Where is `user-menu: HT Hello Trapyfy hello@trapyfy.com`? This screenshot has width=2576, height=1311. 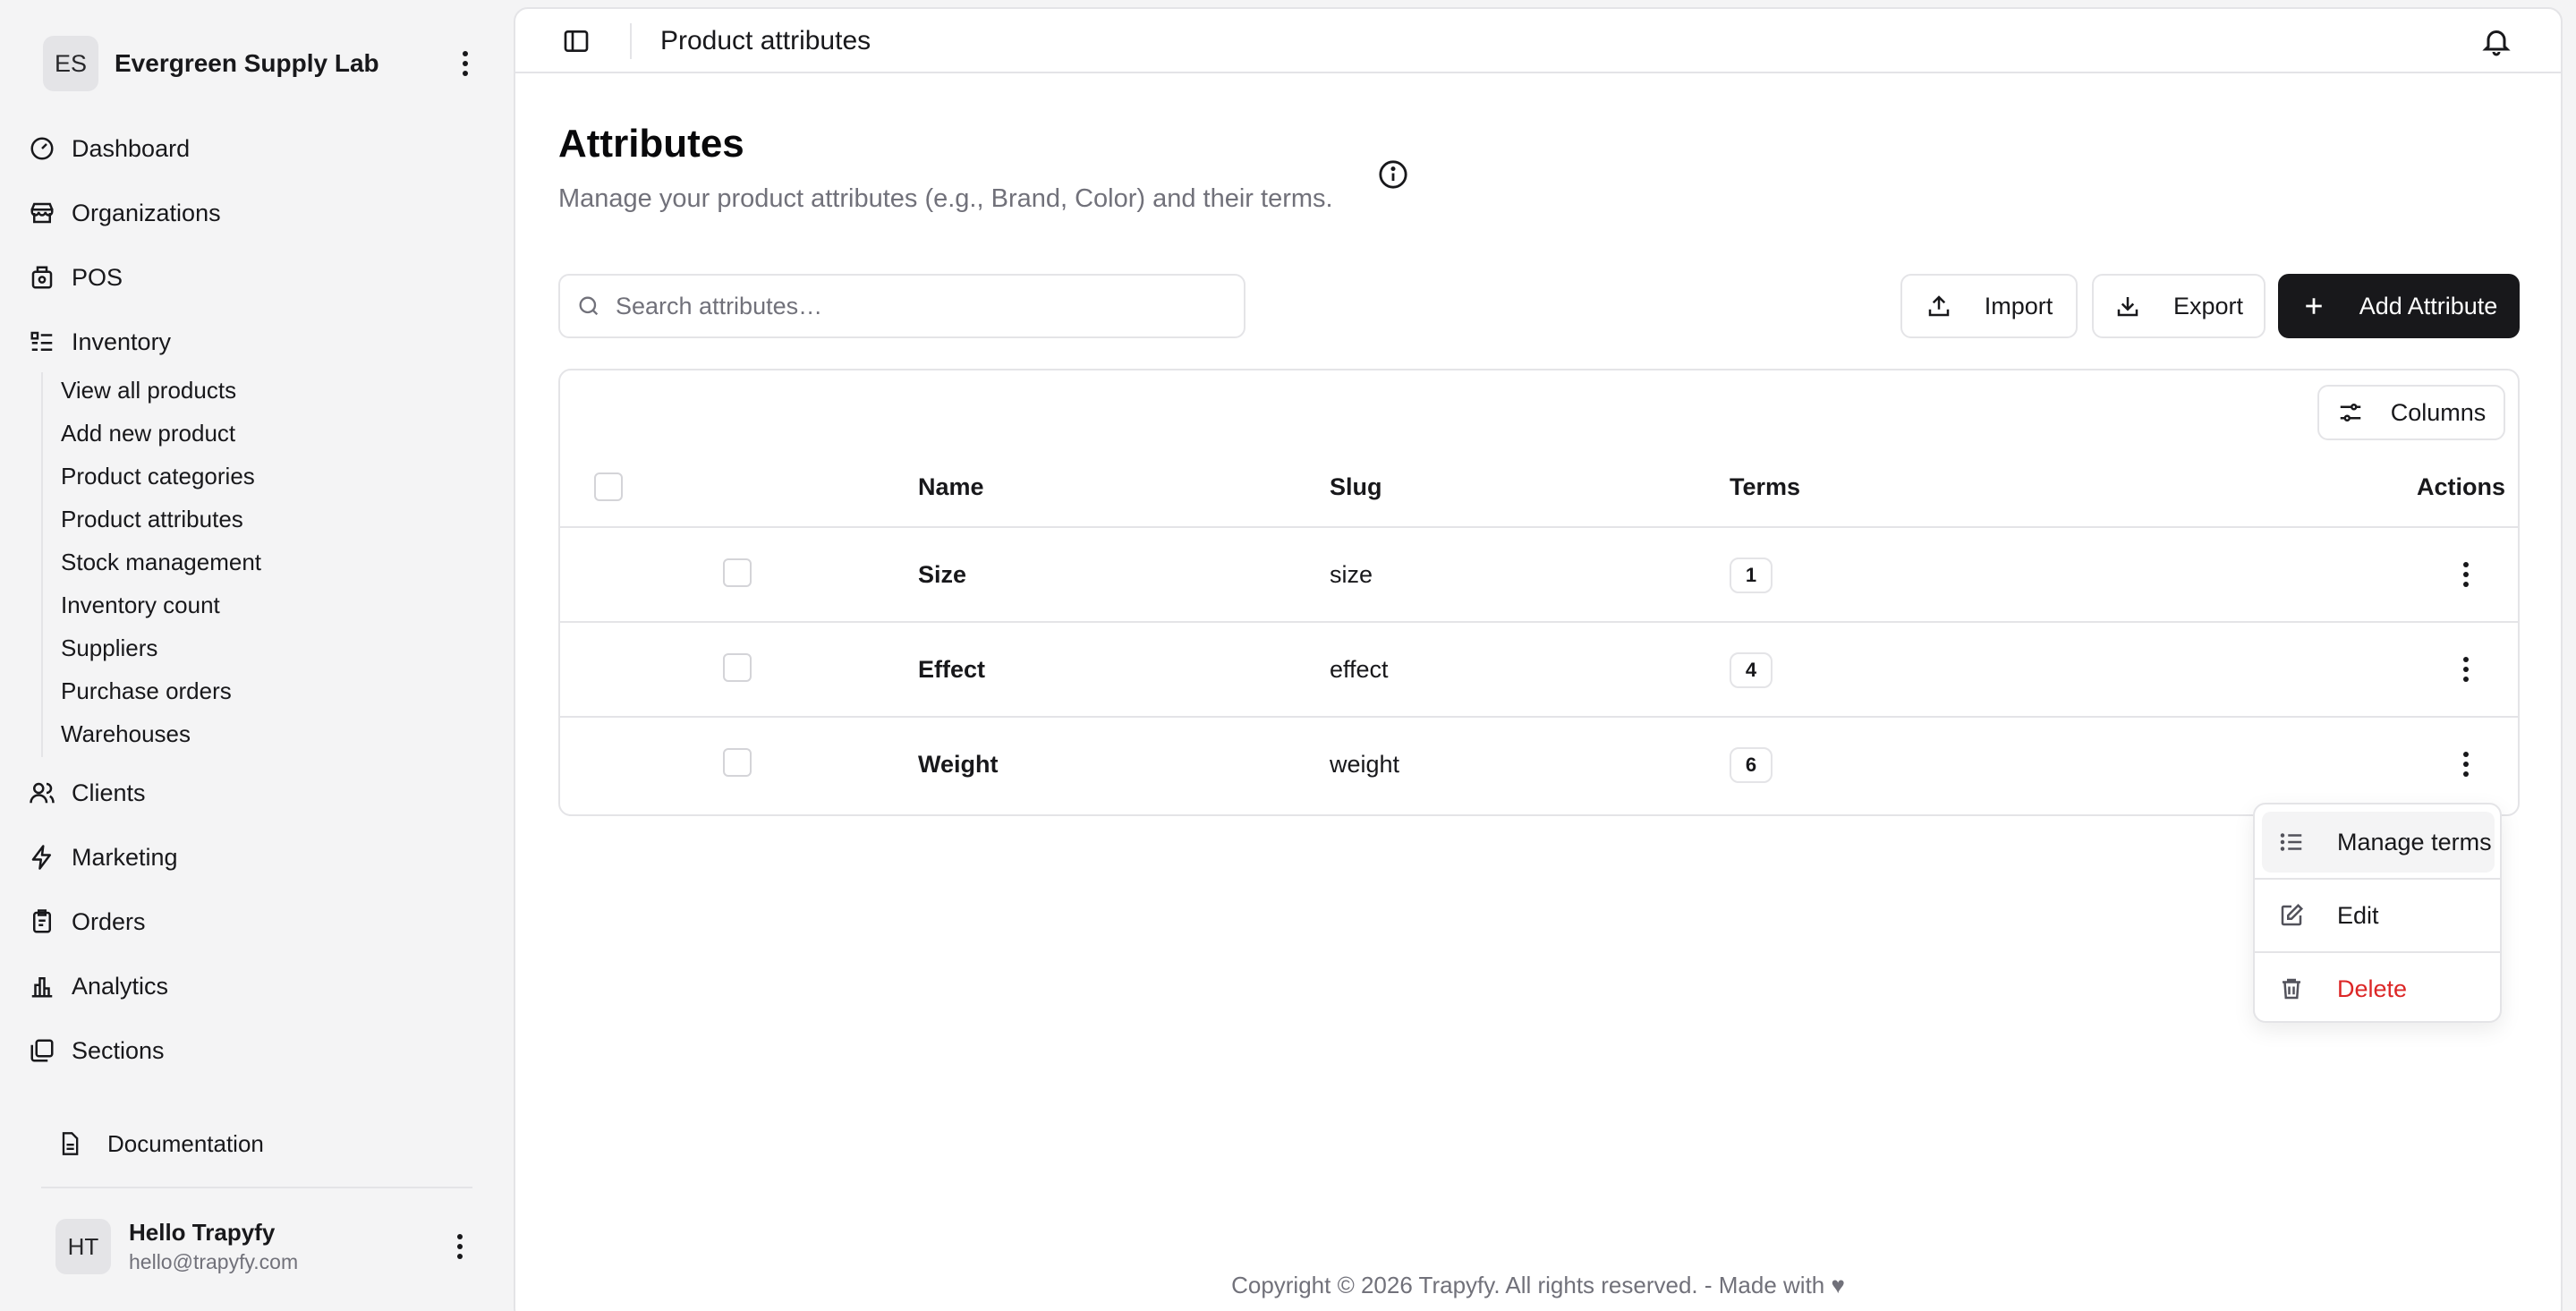
user-menu: HT Hello Trapyfy hello@trapyfy.com is located at coordinates (265, 1246).